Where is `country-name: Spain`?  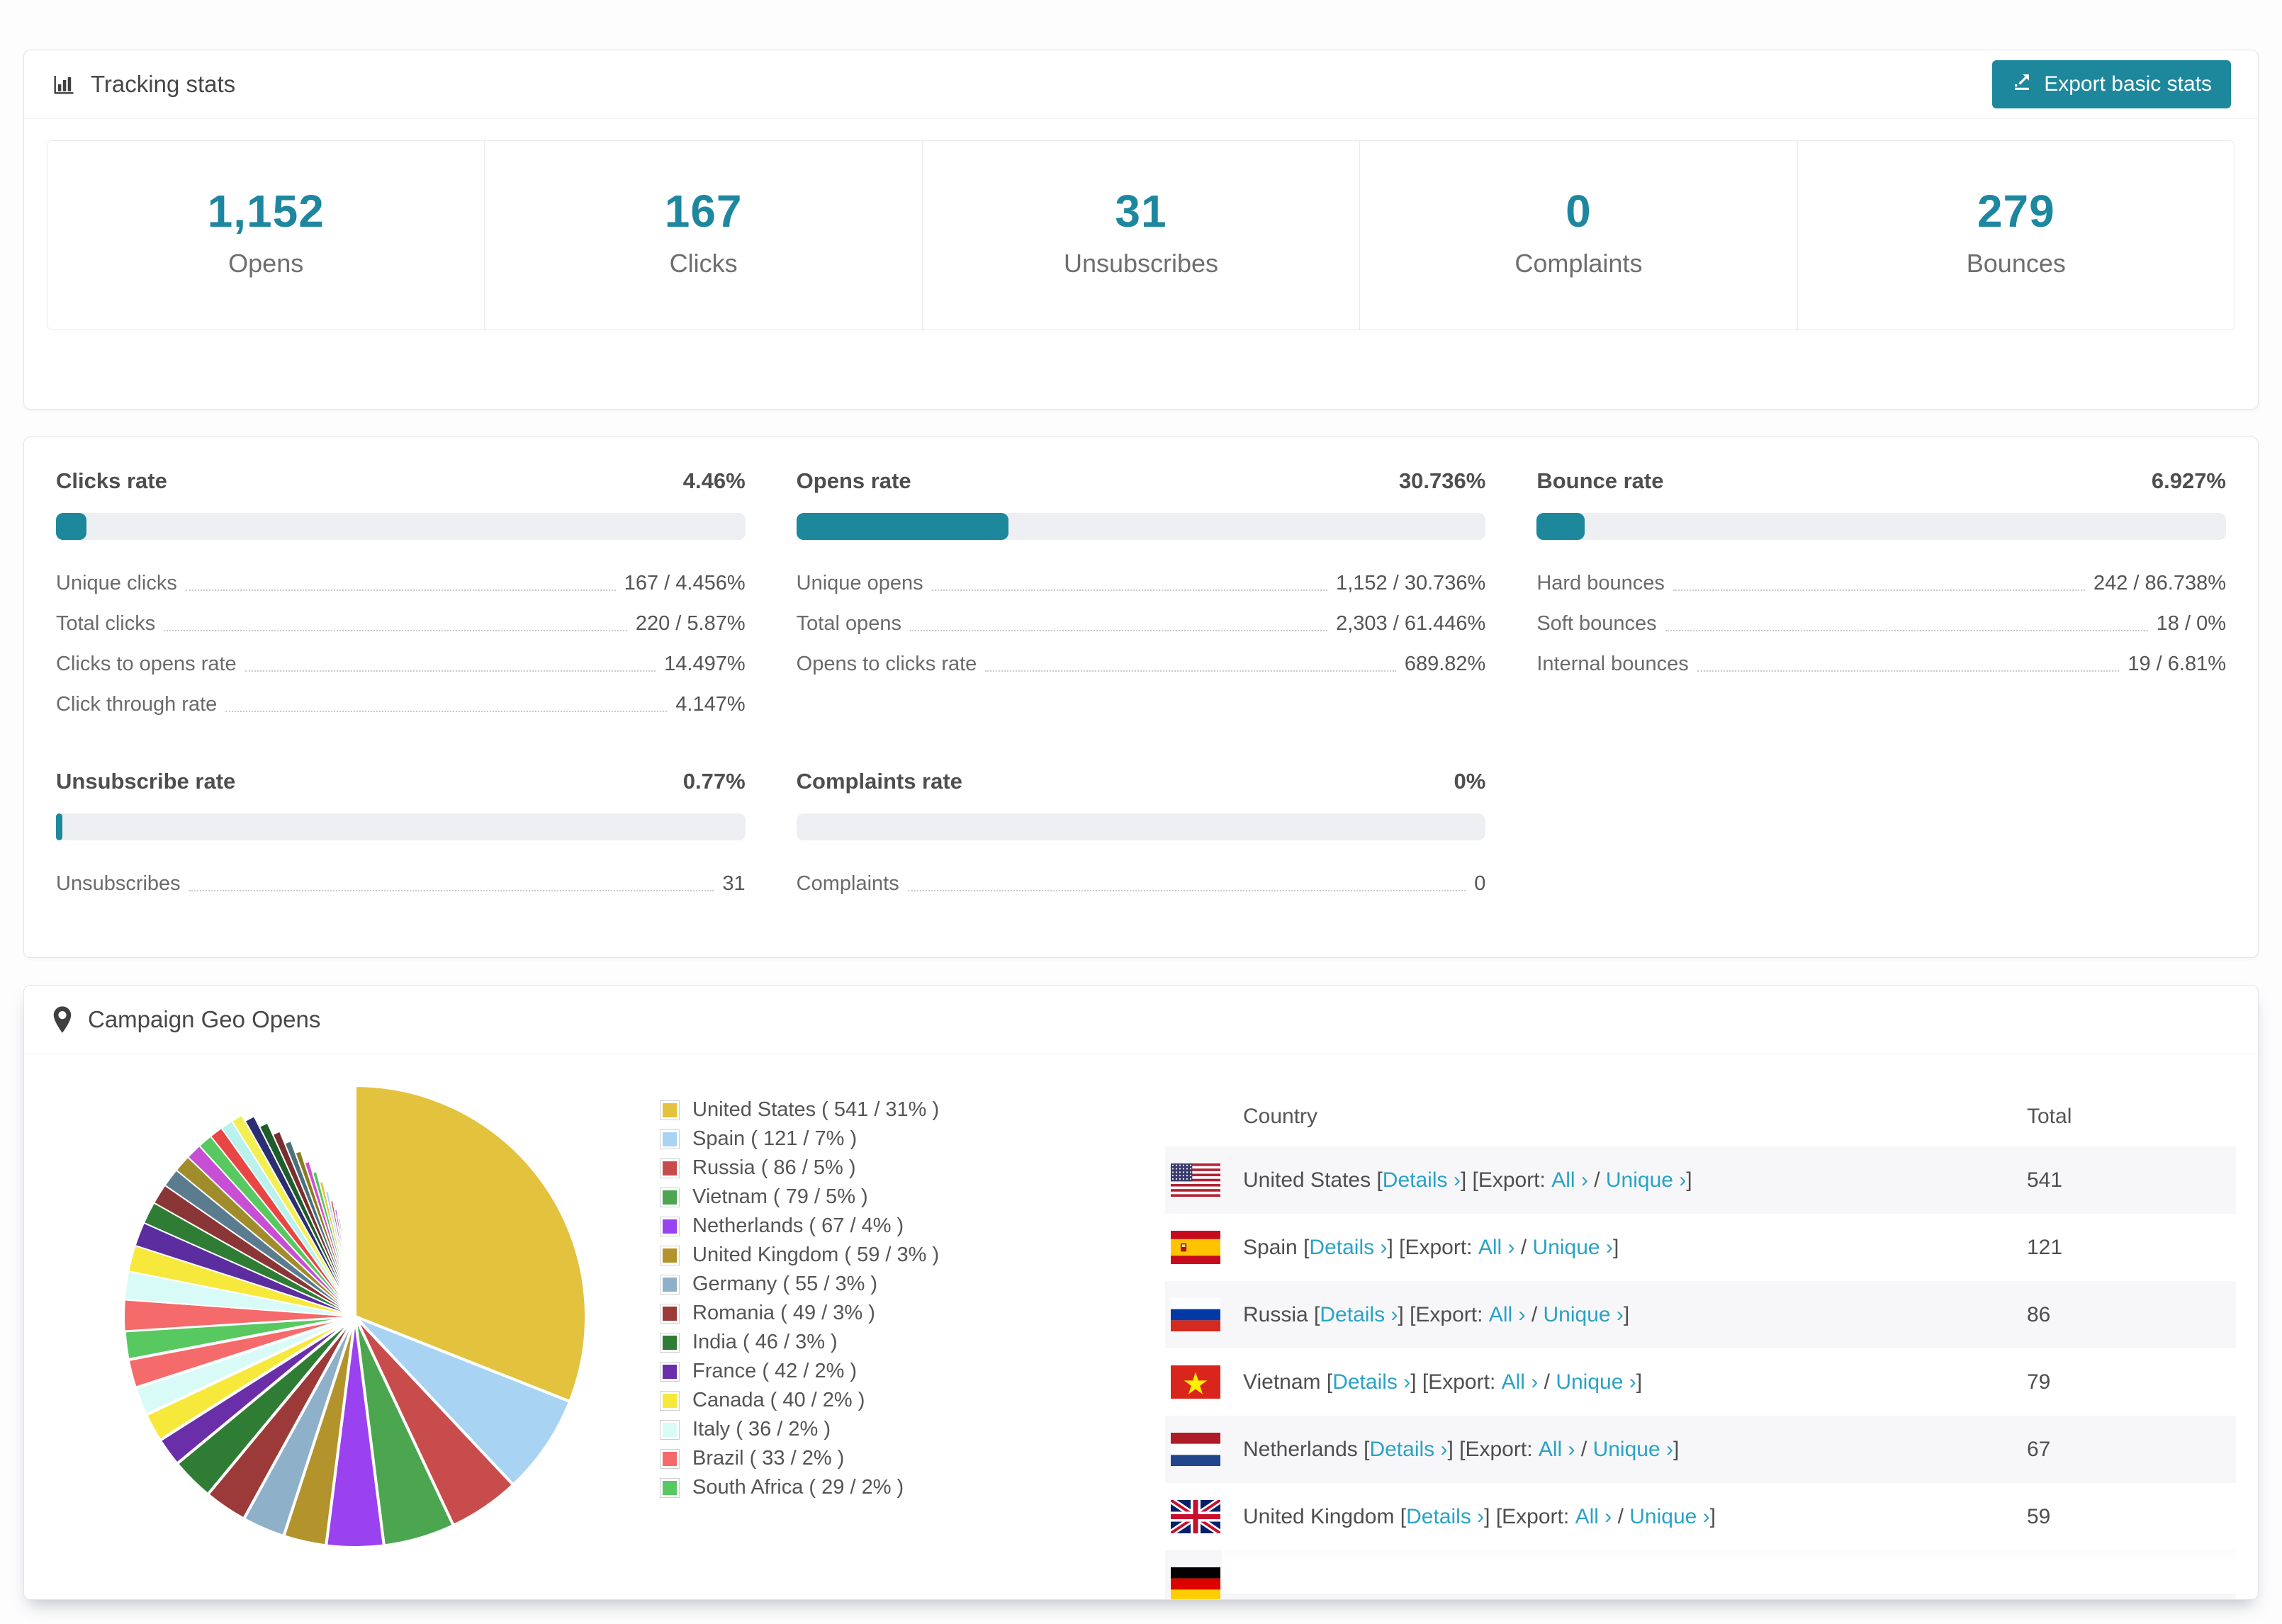 country-name: Spain is located at coordinates (1273, 1247).